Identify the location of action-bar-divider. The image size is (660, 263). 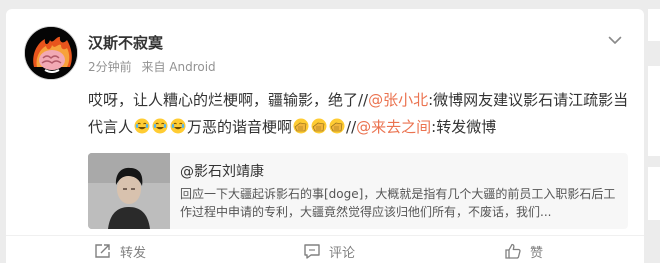
(325, 235).